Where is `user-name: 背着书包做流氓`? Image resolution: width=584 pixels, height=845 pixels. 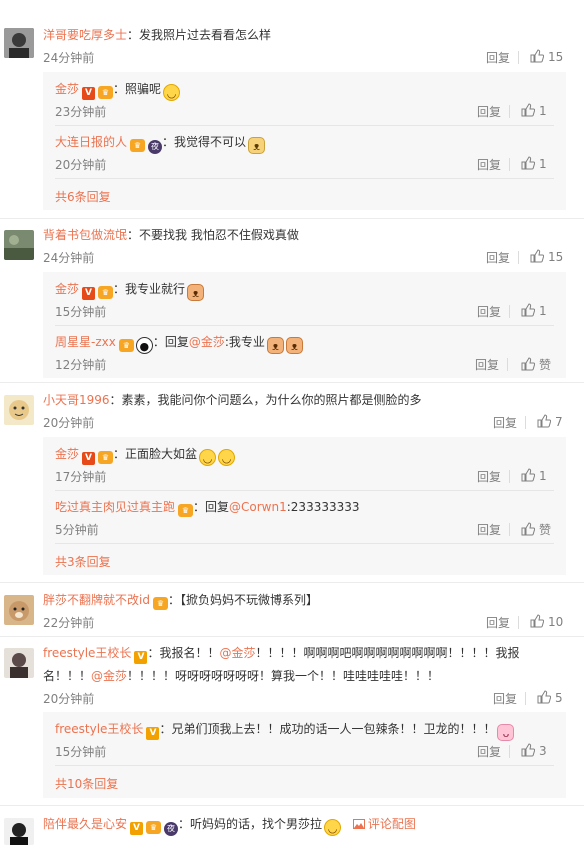
user-name: 背着书包做流氓 is located at coordinates (85, 235).